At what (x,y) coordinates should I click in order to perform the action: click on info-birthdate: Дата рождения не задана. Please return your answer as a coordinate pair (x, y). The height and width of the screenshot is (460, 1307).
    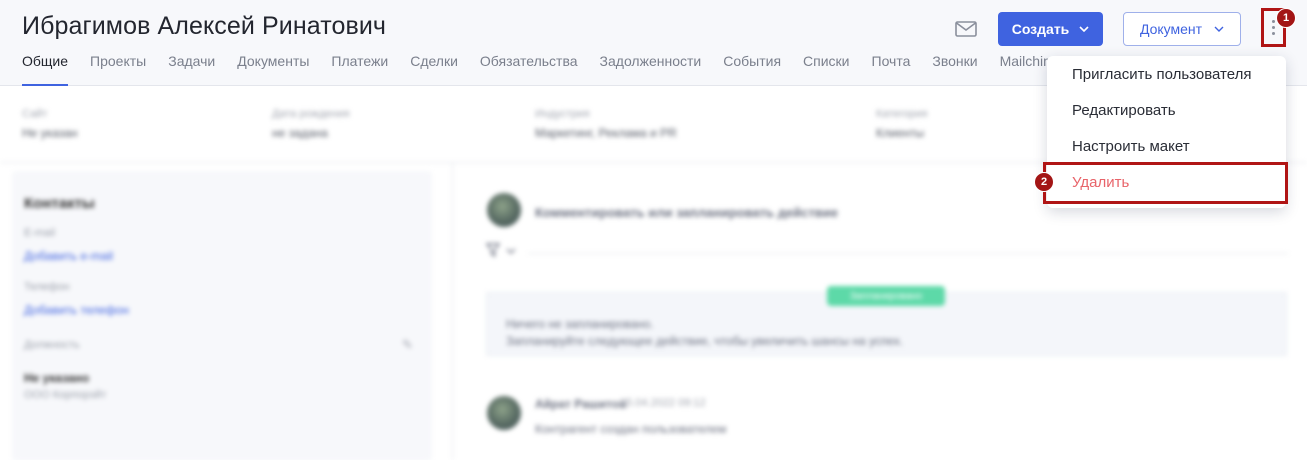
    Looking at the image, I should click on (311, 124).